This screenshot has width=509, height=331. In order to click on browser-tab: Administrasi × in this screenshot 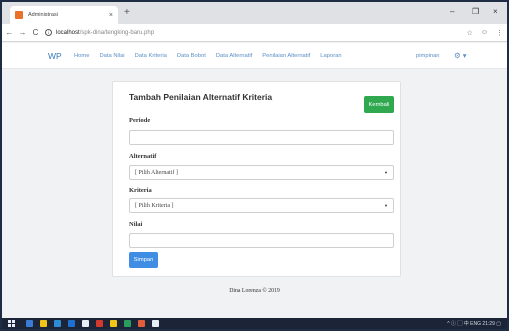, I will do `click(64, 15)`.